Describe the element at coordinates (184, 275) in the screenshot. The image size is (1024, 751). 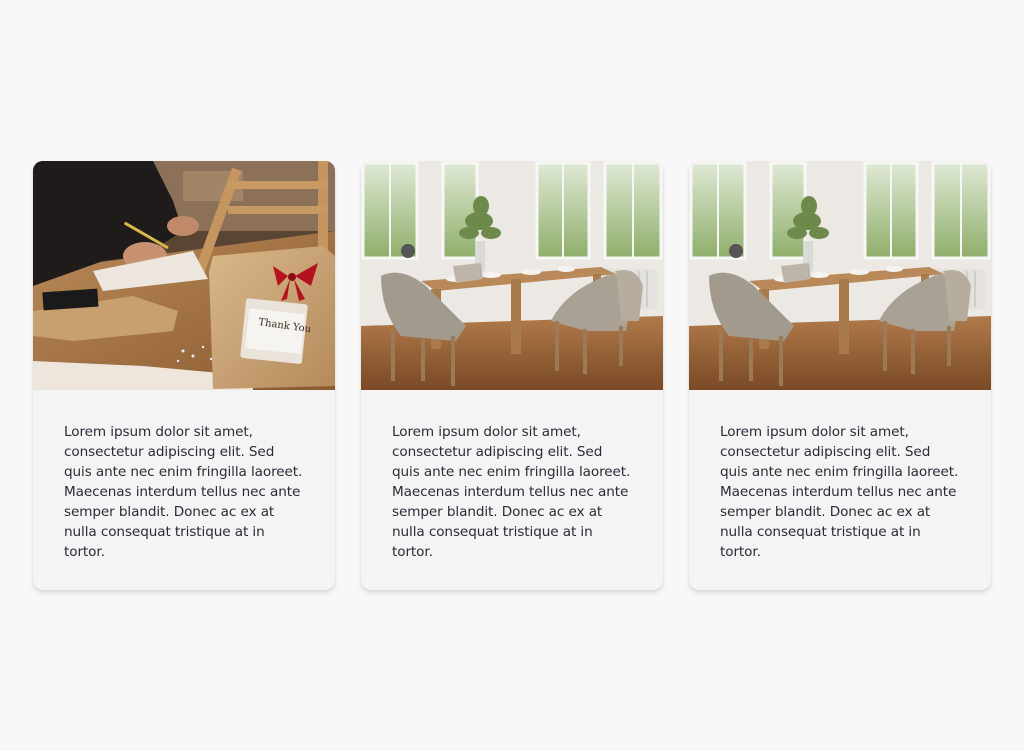
I see `gift-wrapping-photo: Thank You` at that location.